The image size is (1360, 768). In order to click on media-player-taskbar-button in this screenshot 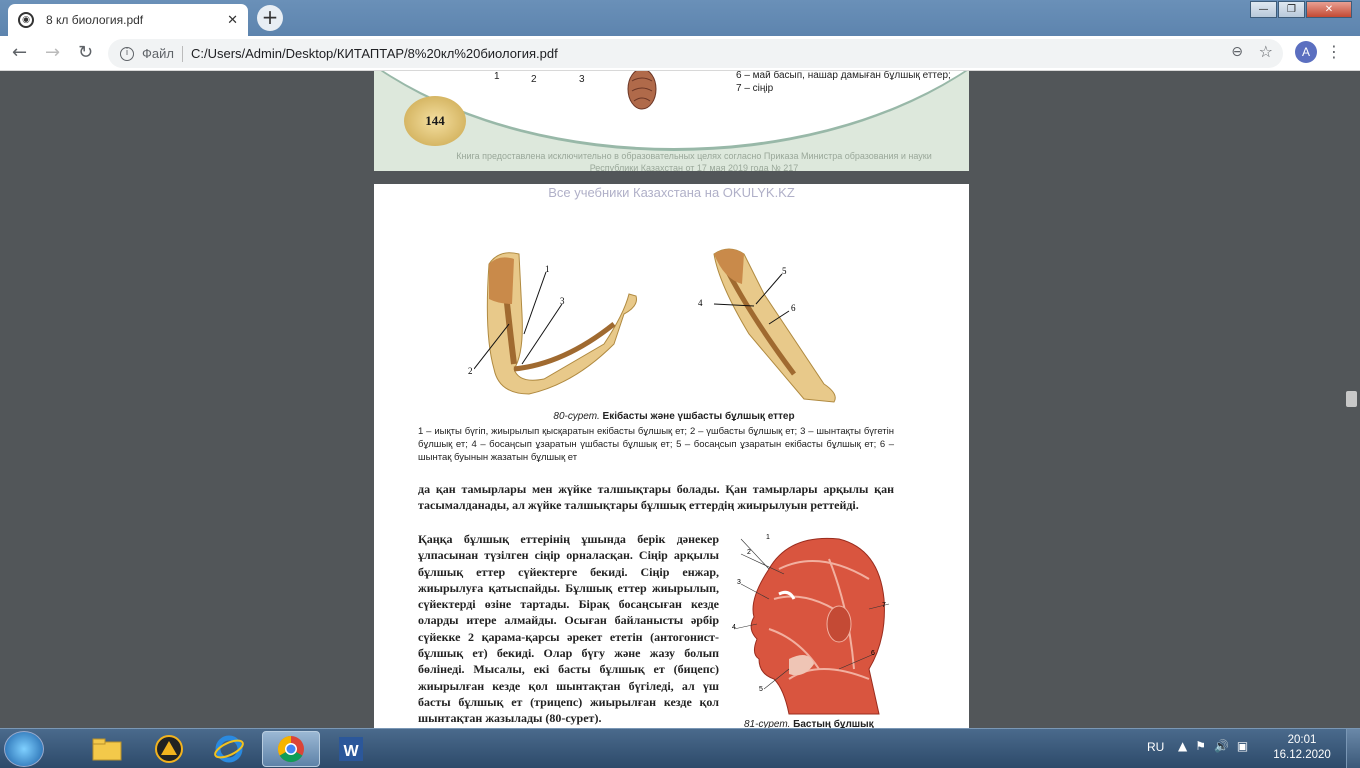, I will do `click(169, 749)`.